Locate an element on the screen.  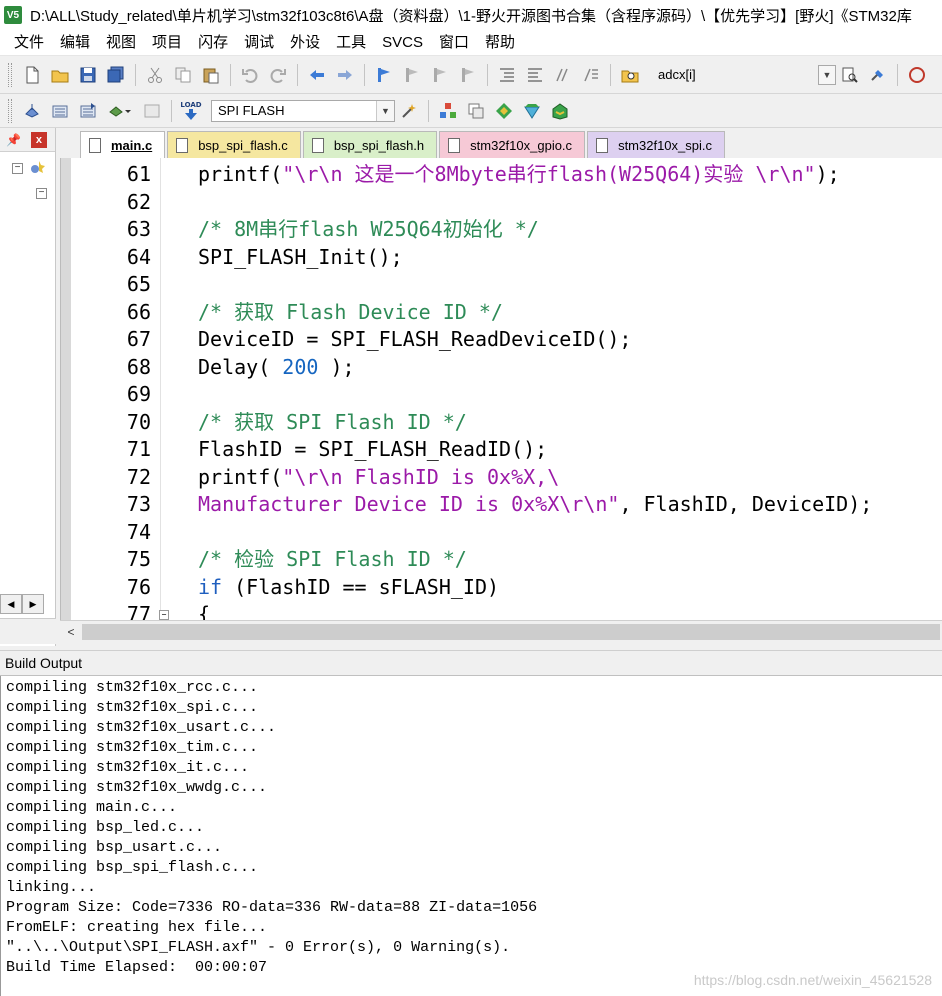
editor-hscroll: < is located at coordinates (501, 631).